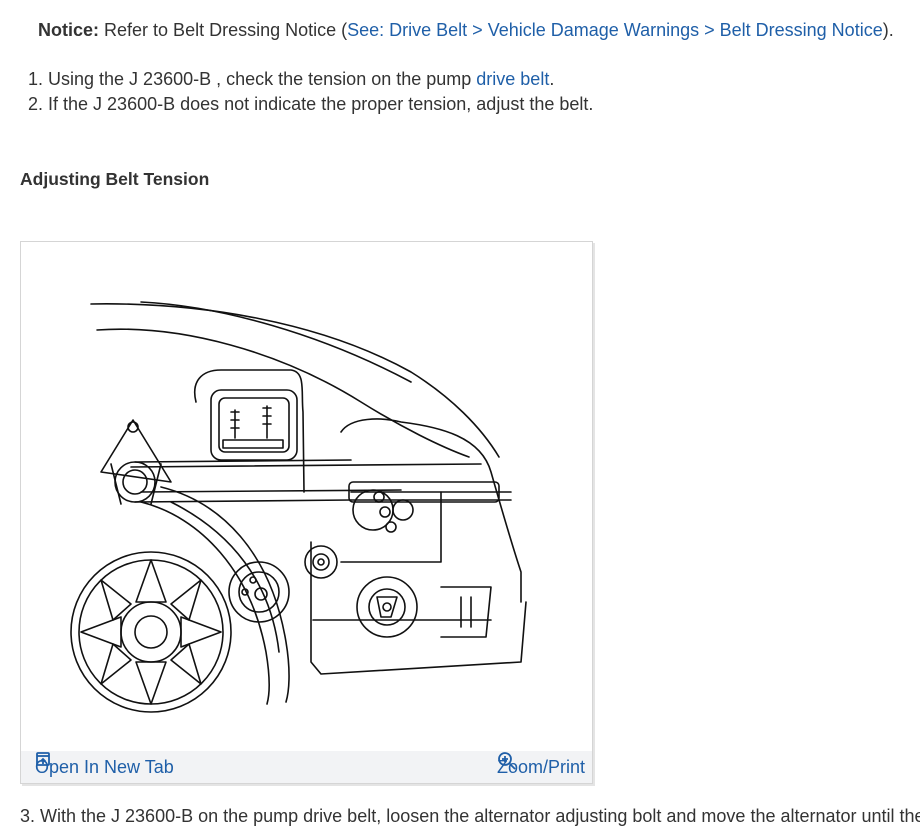 The width and height of the screenshot is (920, 827). What do you see at coordinates (541, 767) in the screenshot?
I see `zoom-print-button: Zoom/Print` at bounding box center [541, 767].